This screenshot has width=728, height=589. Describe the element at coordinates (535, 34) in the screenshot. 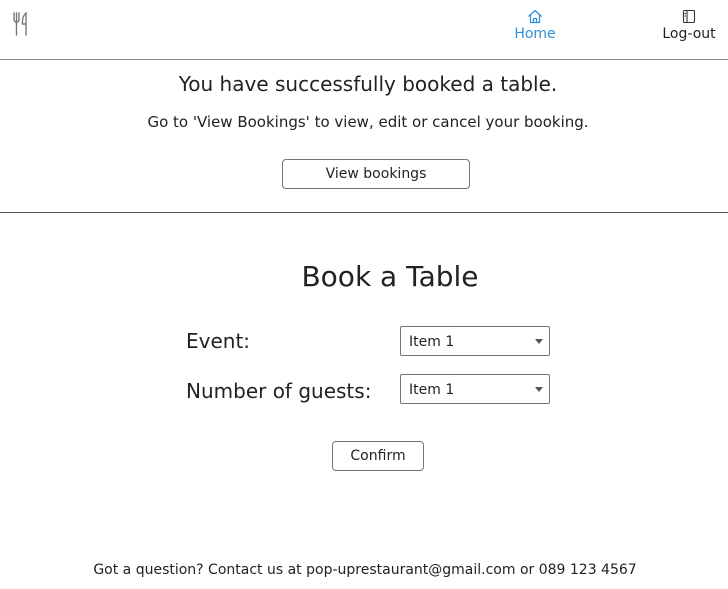

I see `nav-home-label: Home` at that location.